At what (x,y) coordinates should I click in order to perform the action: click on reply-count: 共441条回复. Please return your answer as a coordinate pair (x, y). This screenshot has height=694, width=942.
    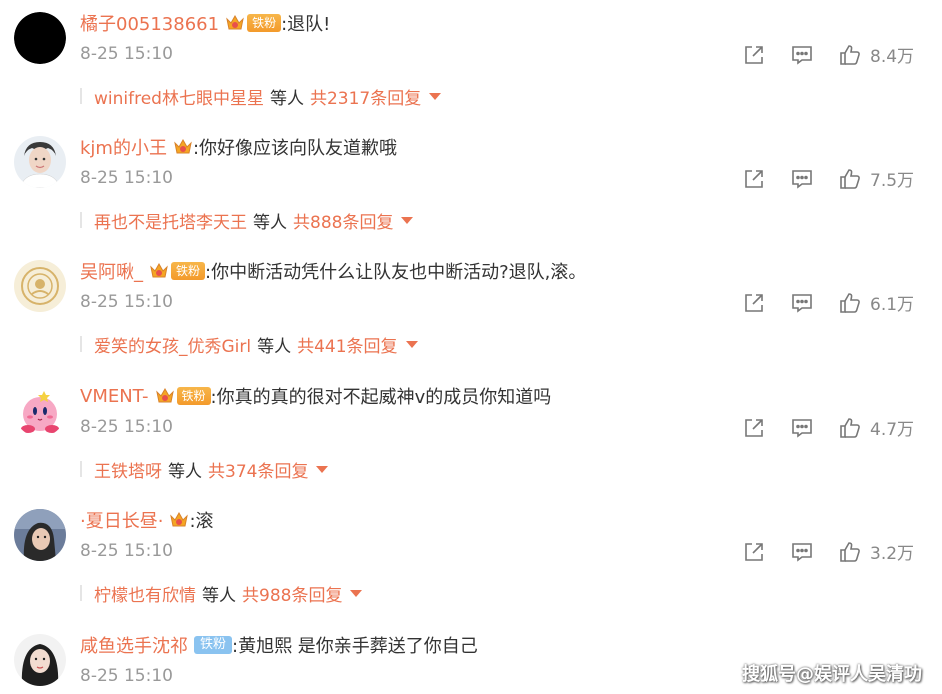
    Looking at the image, I should click on (347, 344).